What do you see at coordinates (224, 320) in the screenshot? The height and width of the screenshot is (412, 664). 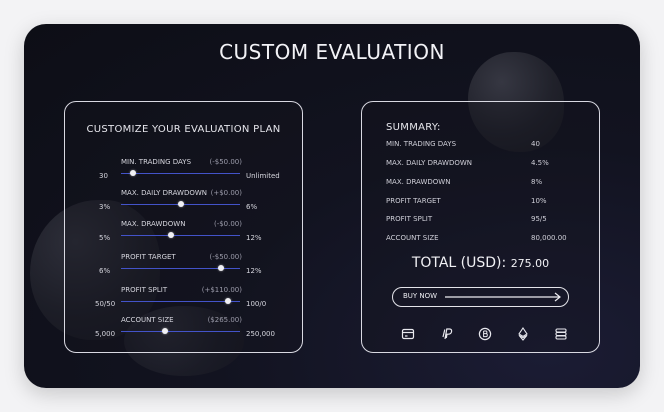 I see `slider-price-delta: ($265.00)` at bounding box center [224, 320].